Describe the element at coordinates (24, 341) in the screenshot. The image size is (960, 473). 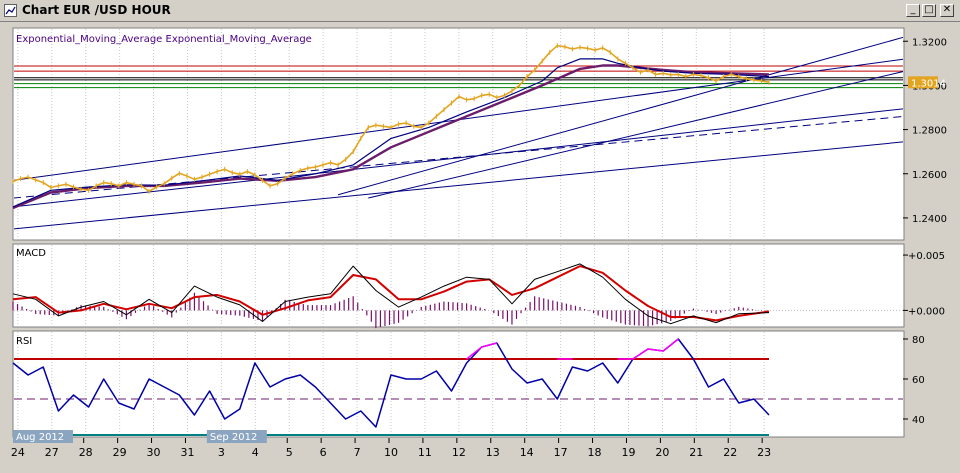
I see `rsi-title: RSI` at that location.